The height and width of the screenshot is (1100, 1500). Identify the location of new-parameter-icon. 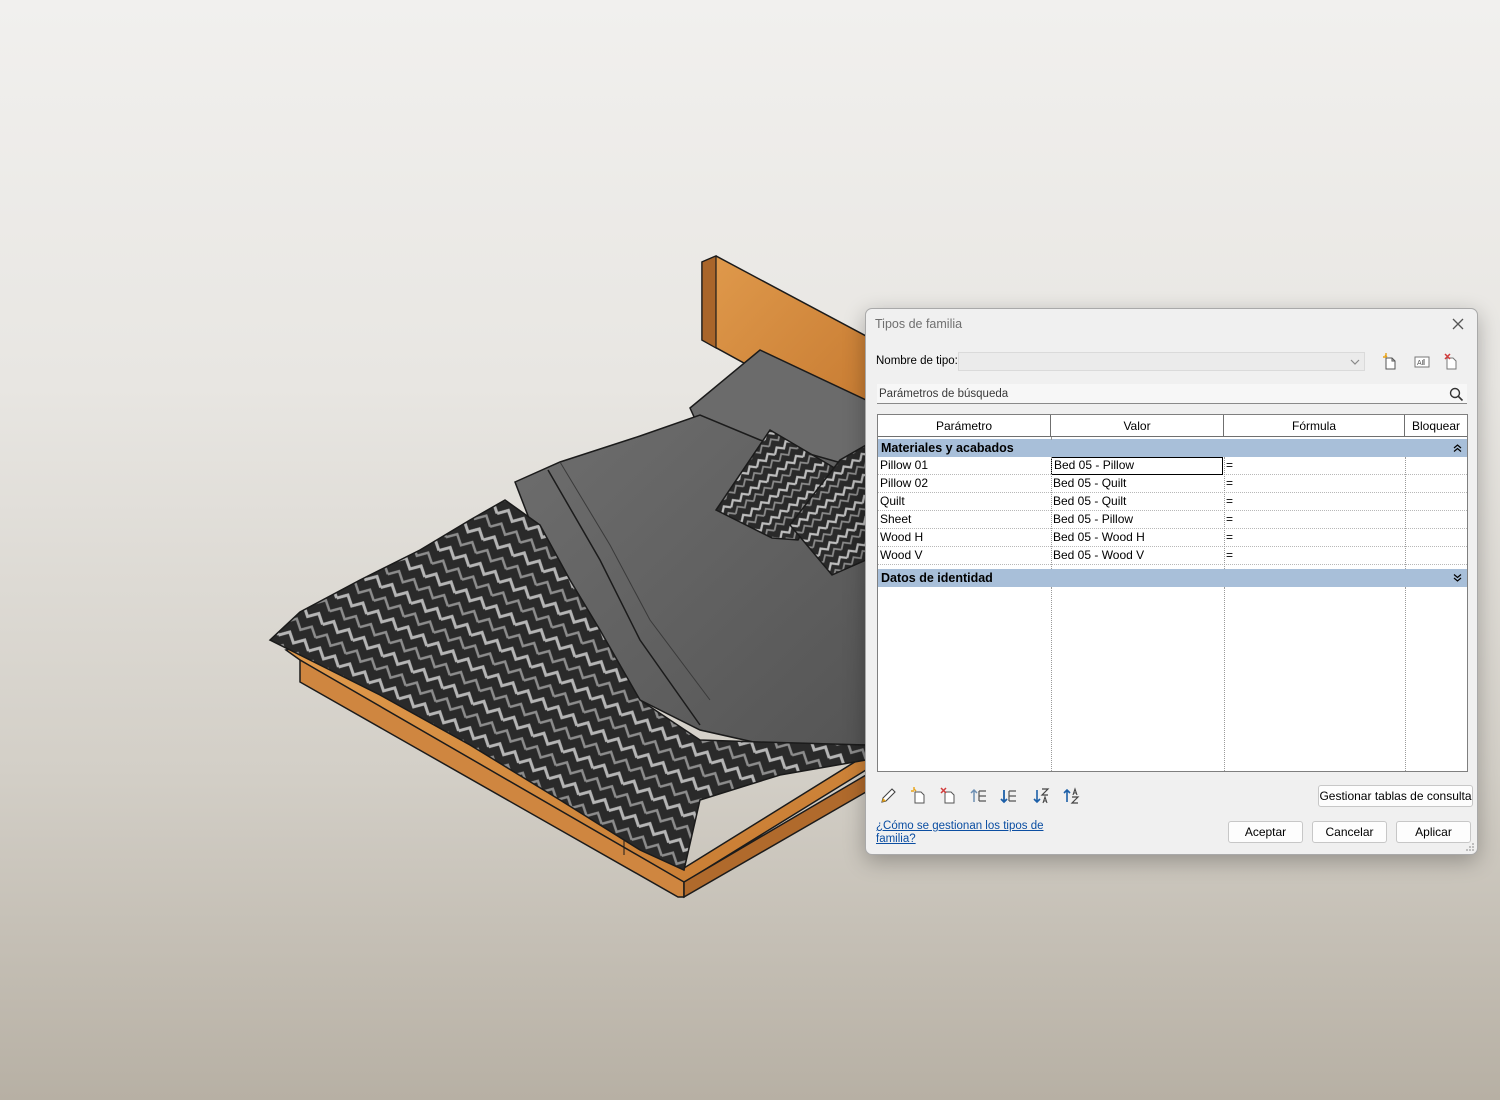
(918, 795).